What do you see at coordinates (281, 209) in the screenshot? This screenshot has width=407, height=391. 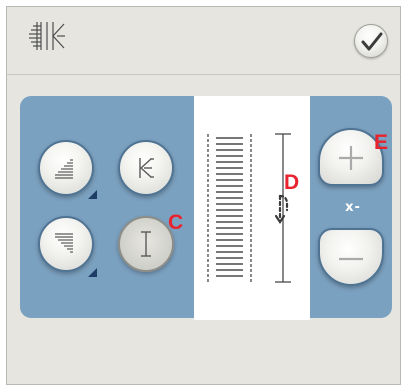 I see `stitch-direction-icon` at bounding box center [281, 209].